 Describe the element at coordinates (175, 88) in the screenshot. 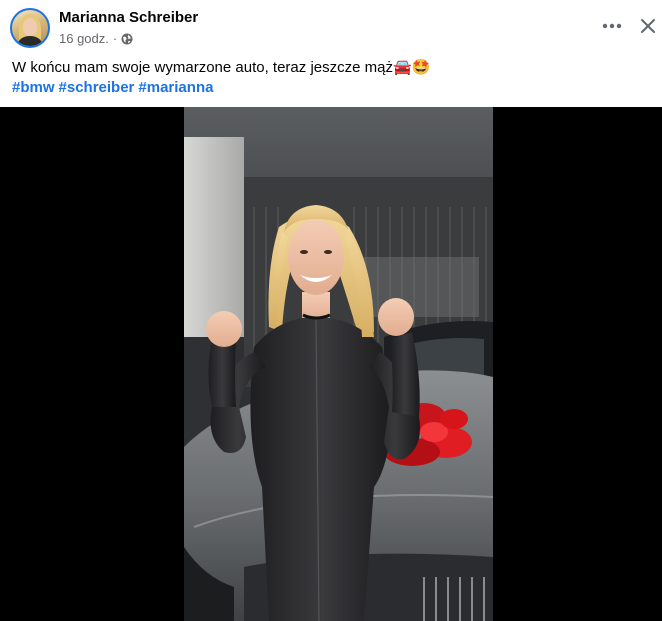

I see `hashtag-marianna: #marianna` at that location.